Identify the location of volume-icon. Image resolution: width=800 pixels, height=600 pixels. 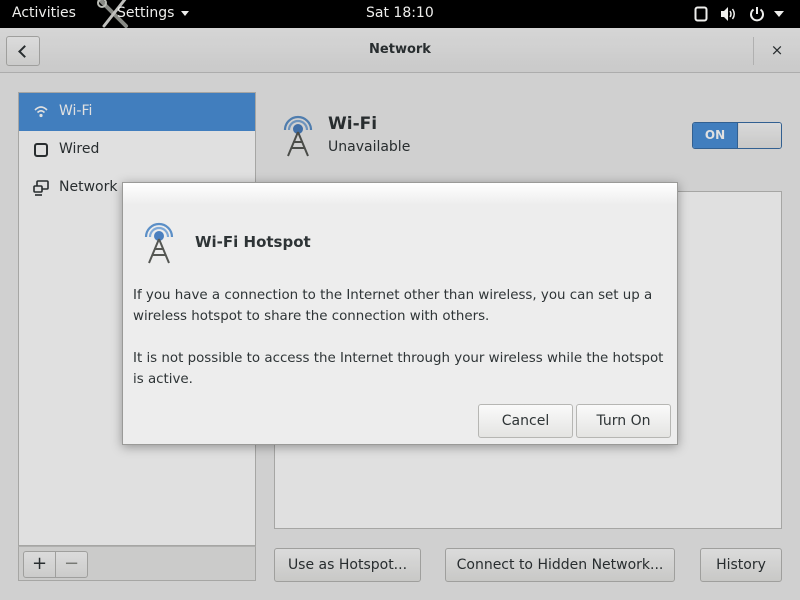
(729, 14).